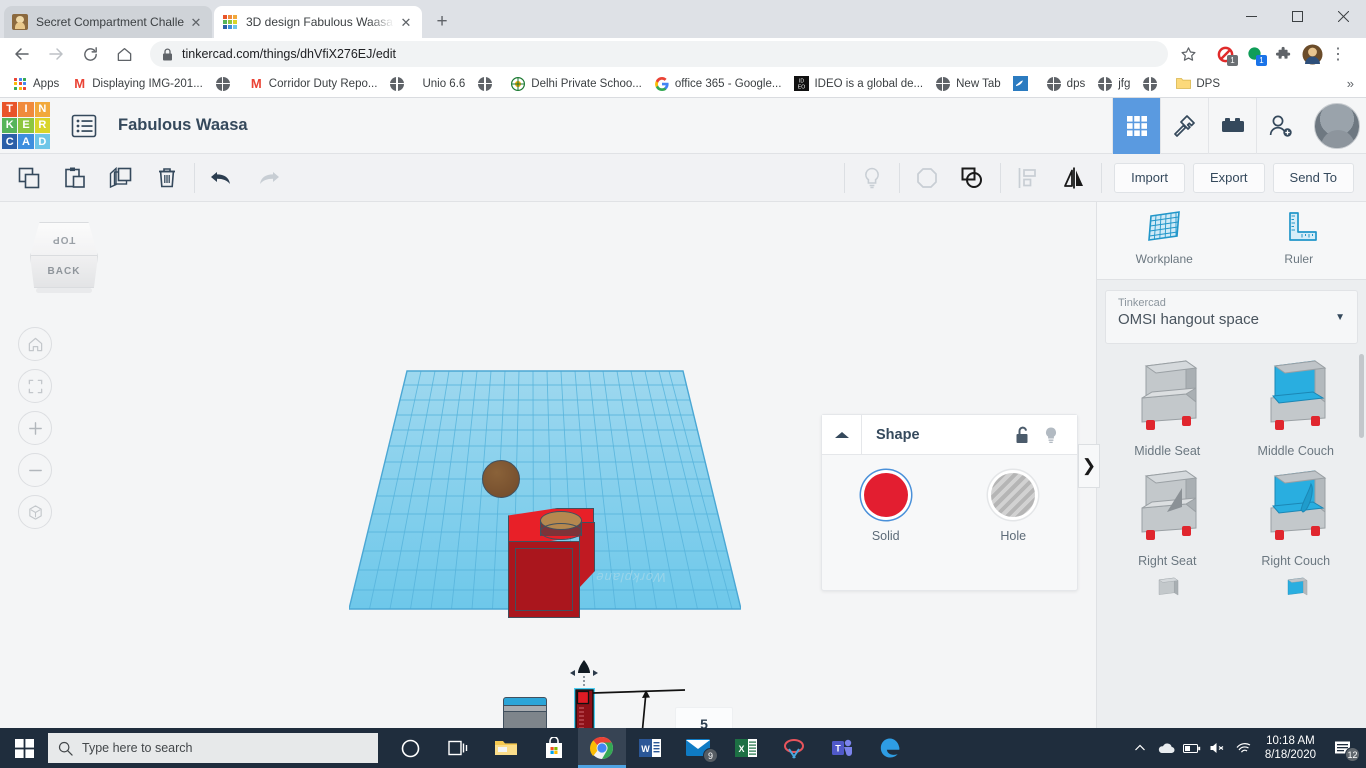 Image resolution: width=1366 pixels, height=768 pixels. Describe the element at coordinates (1251, 16) in the screenshot. I see `minimize-button` at that location.